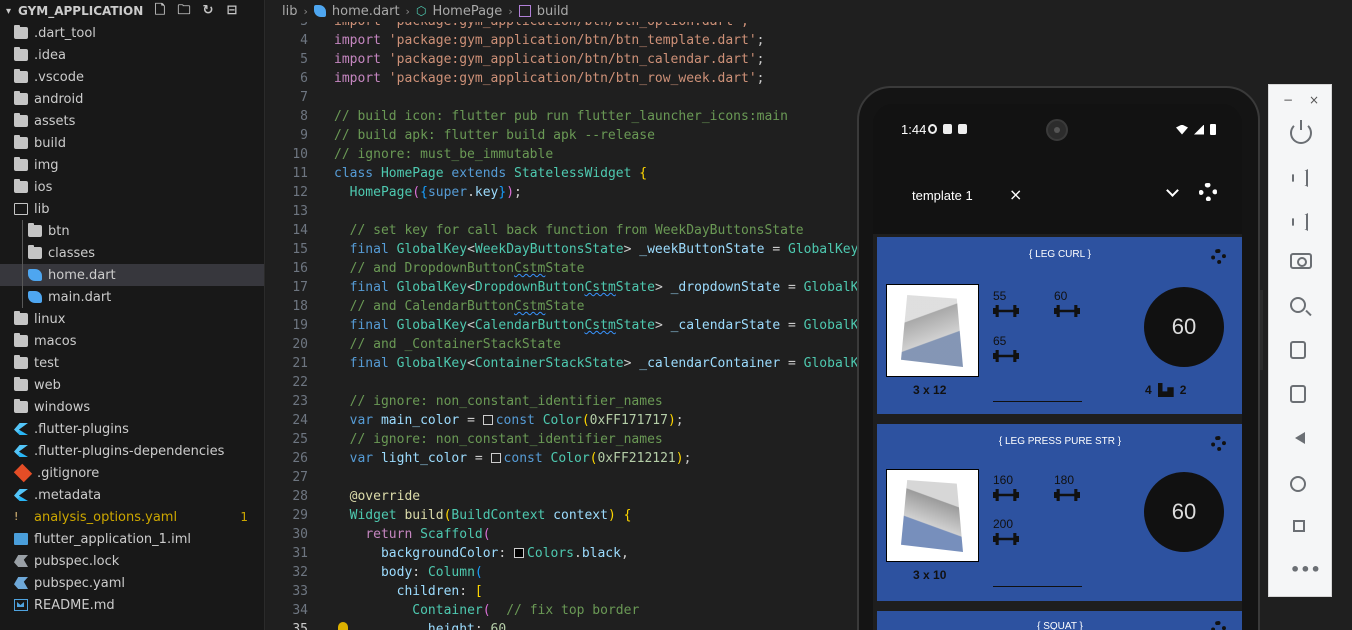 The image size is (1352, 630). Describe the element at coordinates (132, 99) in the screenshot. I see `file-tree-item: android` at that location.